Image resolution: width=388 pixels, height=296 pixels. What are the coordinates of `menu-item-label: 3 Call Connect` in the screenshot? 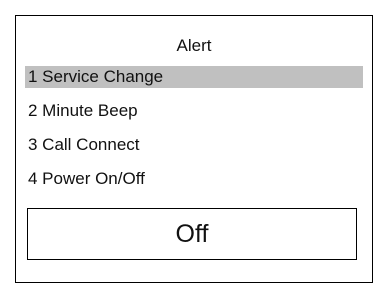 It's located at (84, 144).